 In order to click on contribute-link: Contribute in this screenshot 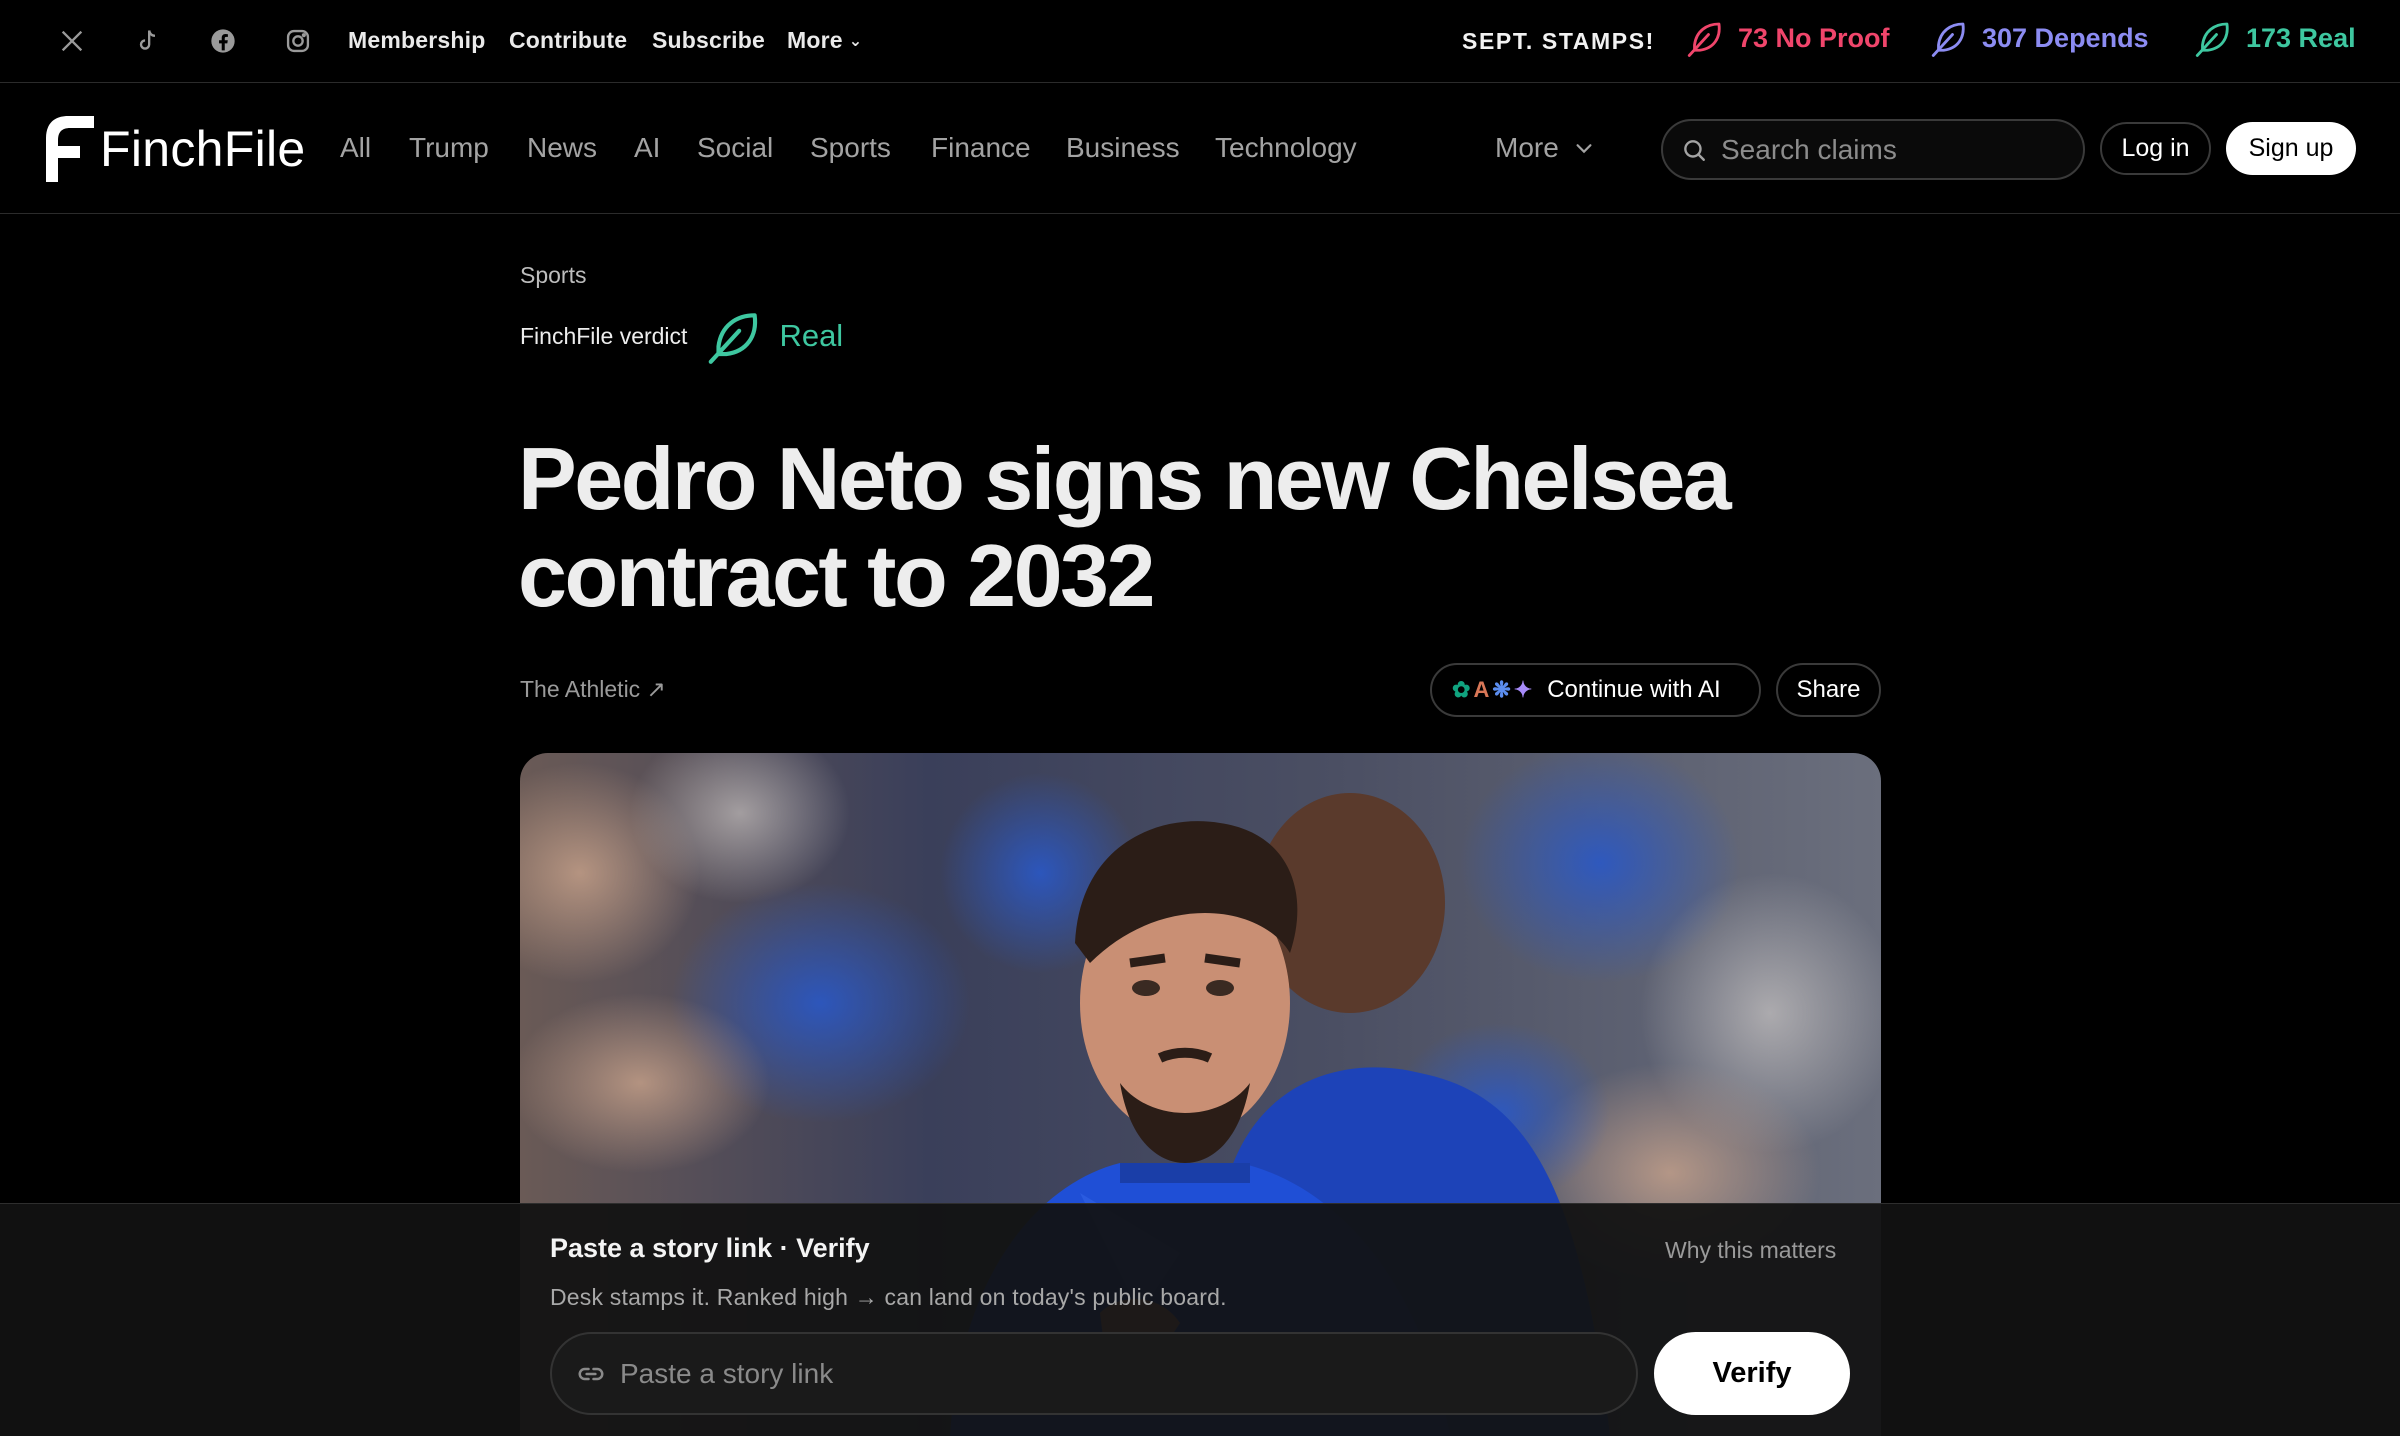, I will do `click(568, 40)`.